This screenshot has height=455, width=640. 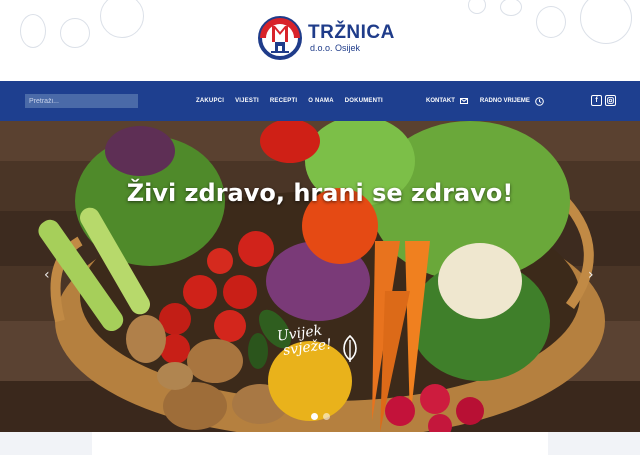 What do you see at coordinates (335, 47) in the screenshot?
I see `brand-subtitle: d.o.o. Osijek` at bounding box center [335, 47].